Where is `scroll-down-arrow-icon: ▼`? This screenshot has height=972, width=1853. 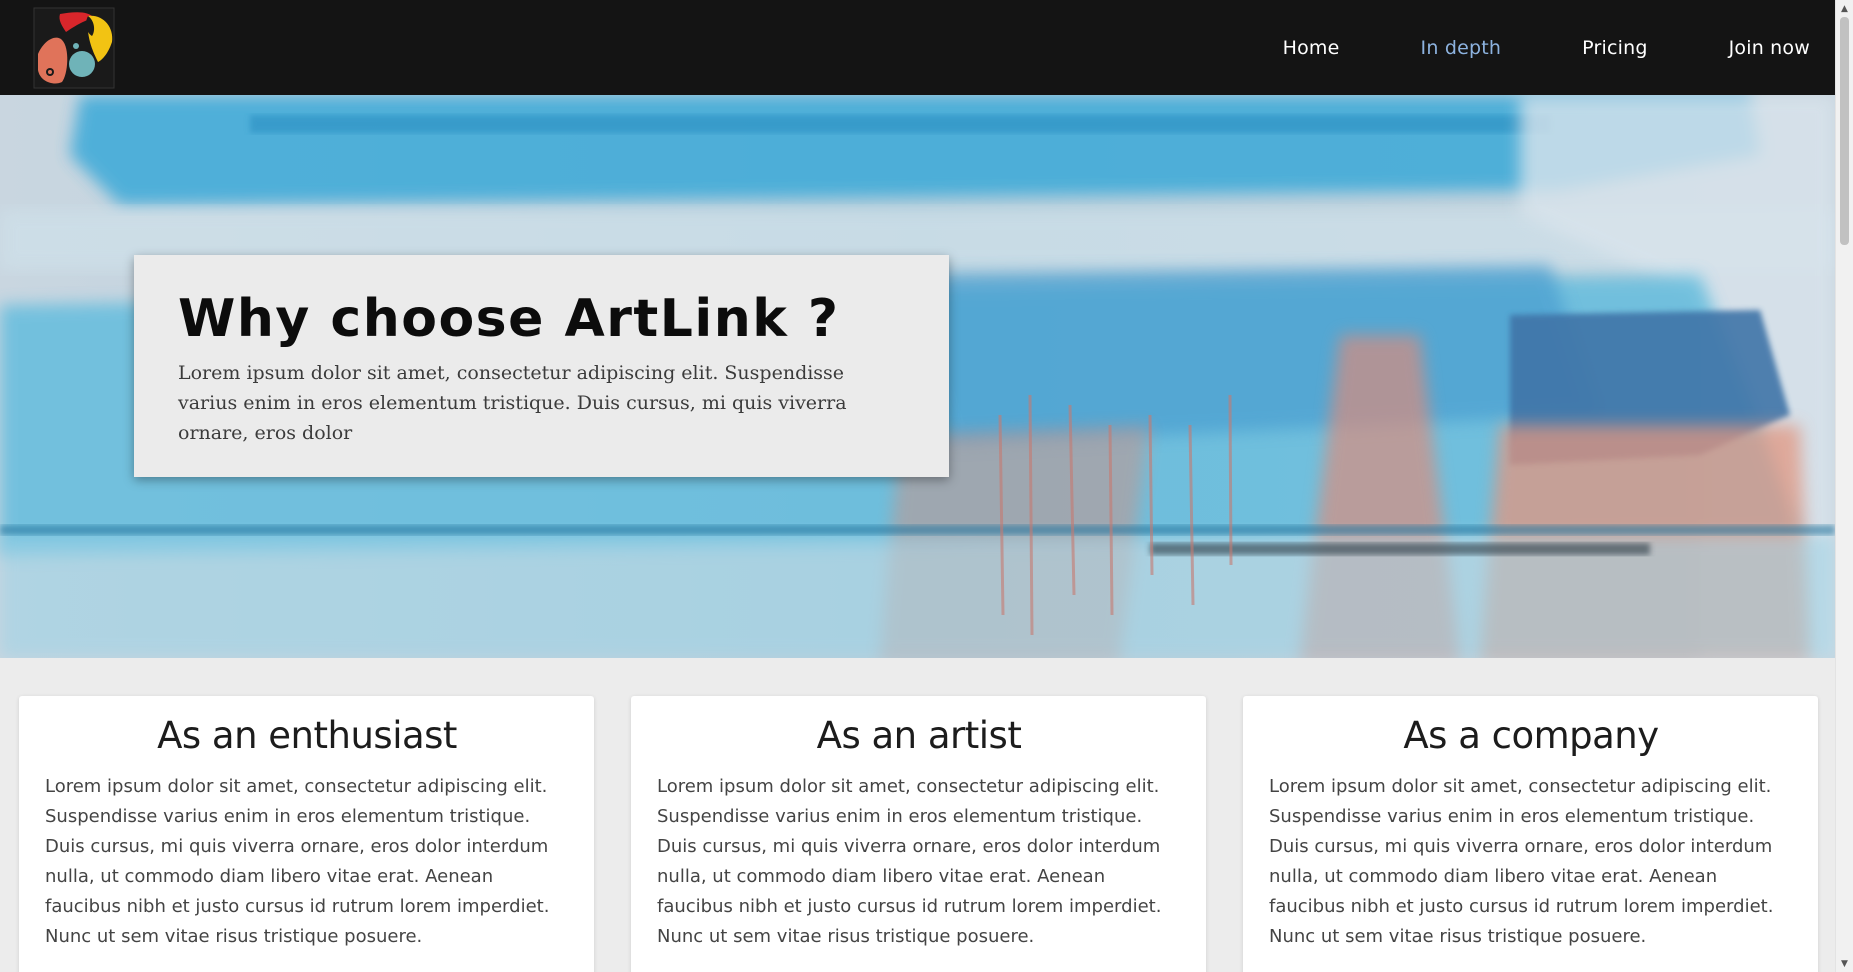
scroll-down-arrow-icon: ▼ is located at coordinates (1844, 963).